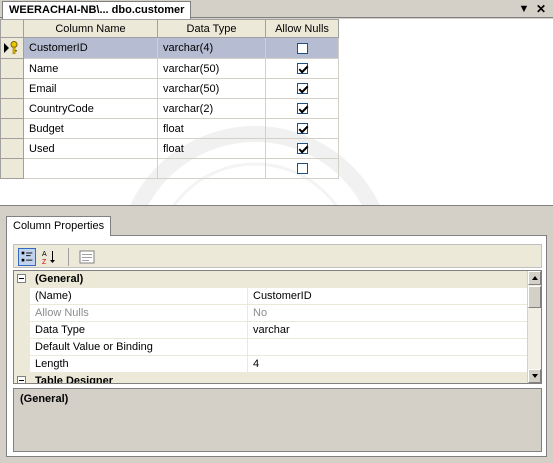  I want to click on table-row: CustomerID varchar(4), so click(169, 48).